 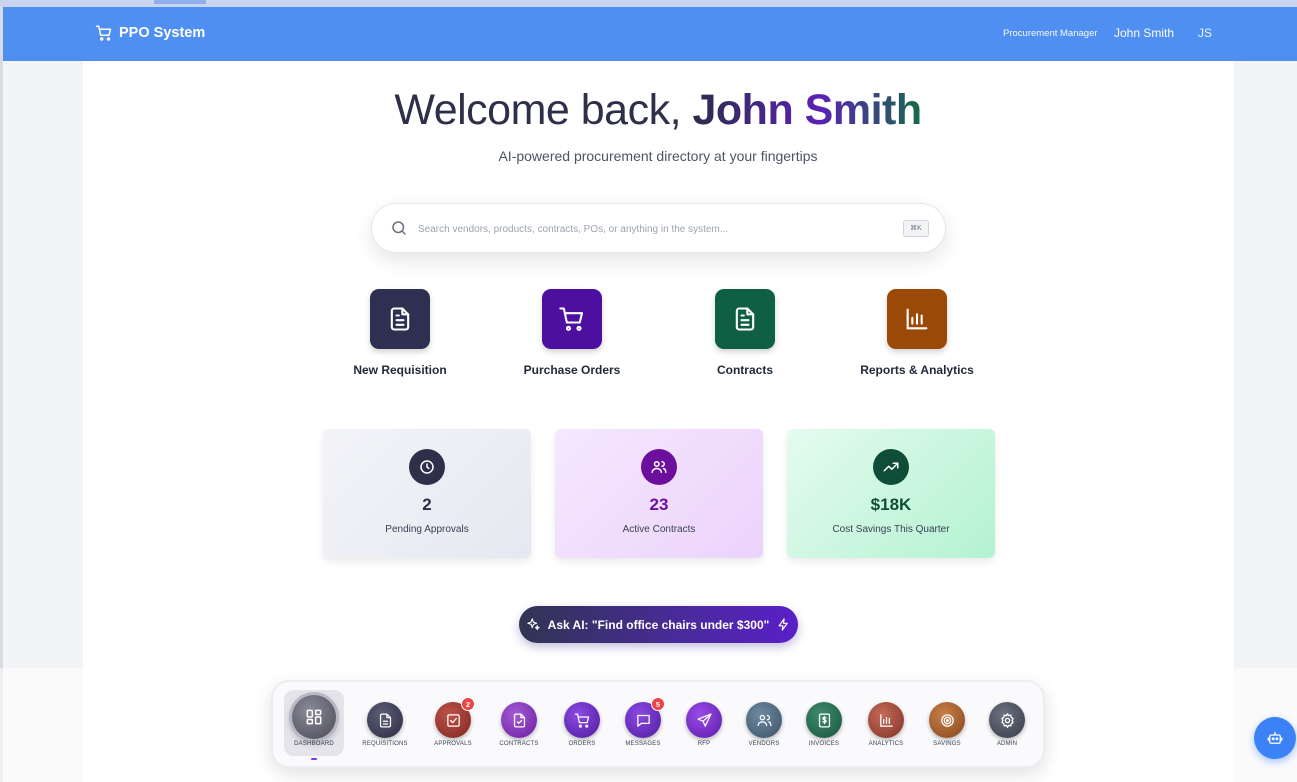 I want to click on file-check-icon, so click(x=519, y=720).